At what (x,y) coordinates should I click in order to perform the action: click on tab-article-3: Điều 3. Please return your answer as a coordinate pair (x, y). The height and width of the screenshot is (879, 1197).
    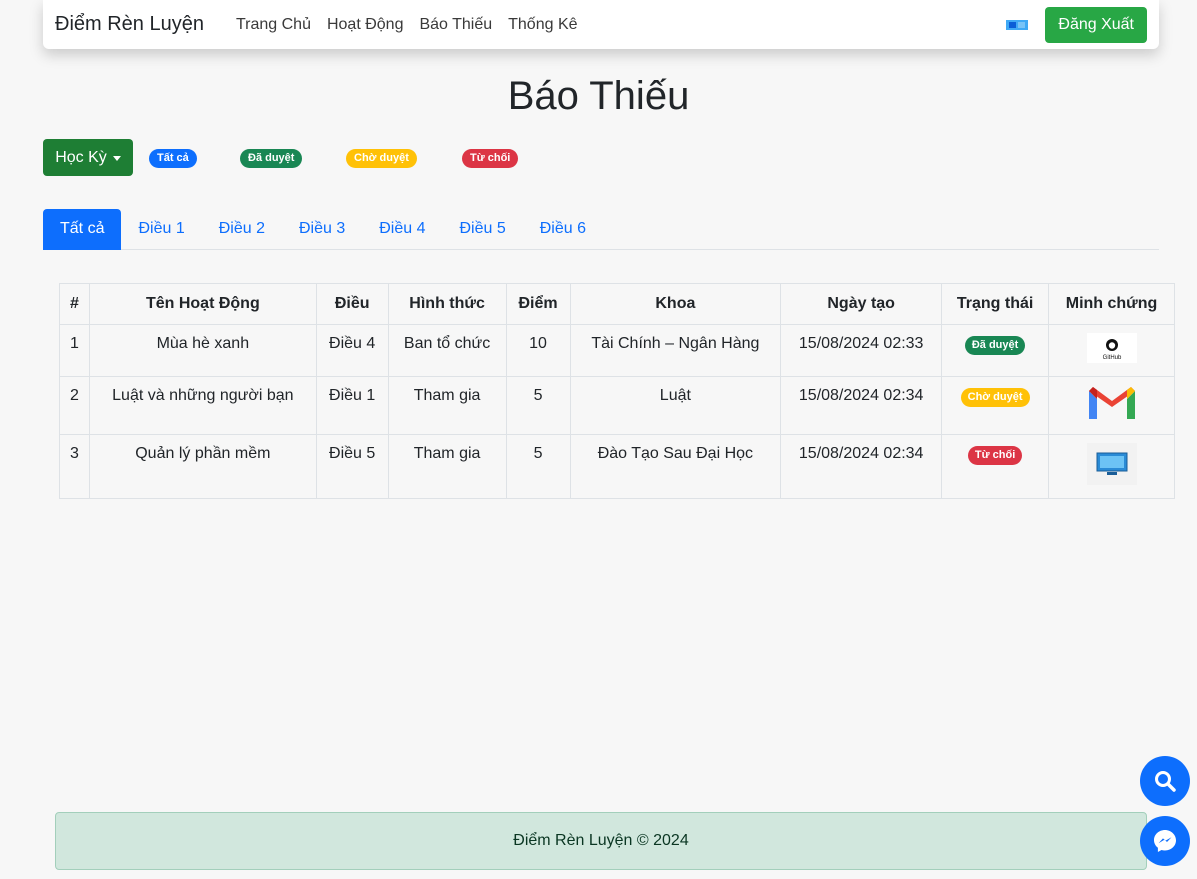
    Looking at the image, I should click on (322, 229).